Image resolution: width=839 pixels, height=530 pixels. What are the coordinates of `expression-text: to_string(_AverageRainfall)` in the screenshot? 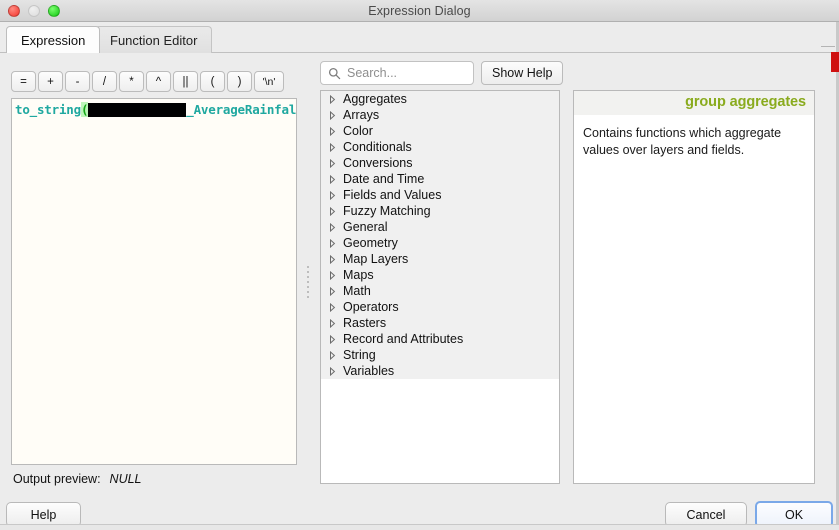 It's located at (155, 109).